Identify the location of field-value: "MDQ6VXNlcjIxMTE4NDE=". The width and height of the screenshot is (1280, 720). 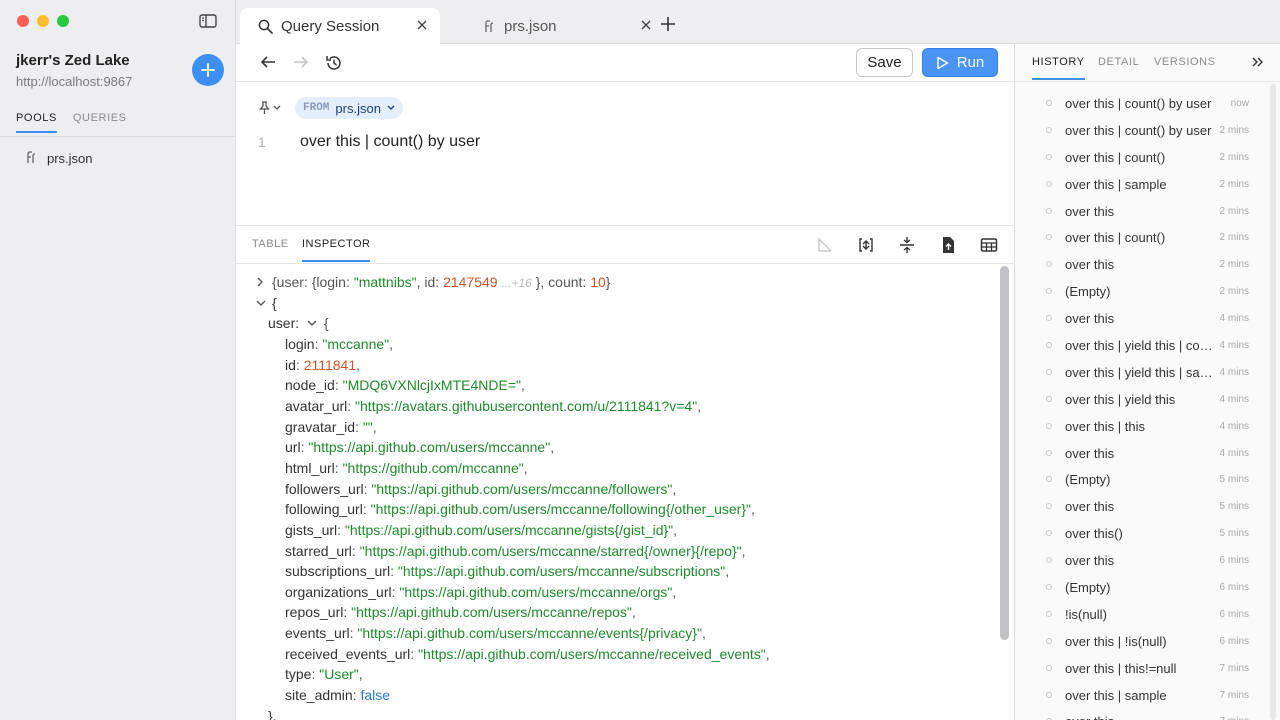
(432, 385).